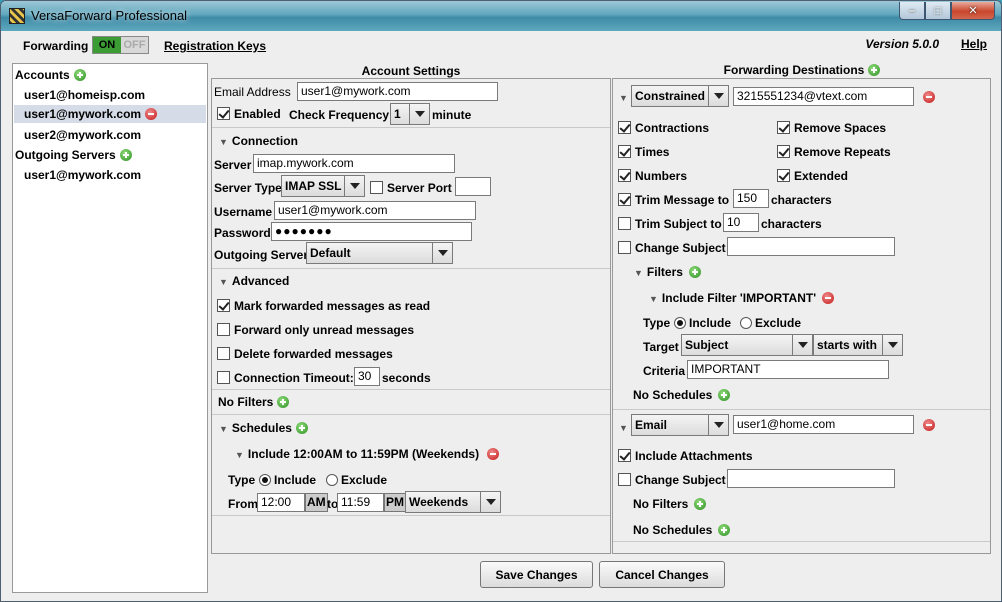 The height and width of the screenshot is (602, 1002). What do you see at coordinates (673, 200) in the screenshot?
I see `trim-message-checkbox: Trim Message to` at bounding box center [673, 200].